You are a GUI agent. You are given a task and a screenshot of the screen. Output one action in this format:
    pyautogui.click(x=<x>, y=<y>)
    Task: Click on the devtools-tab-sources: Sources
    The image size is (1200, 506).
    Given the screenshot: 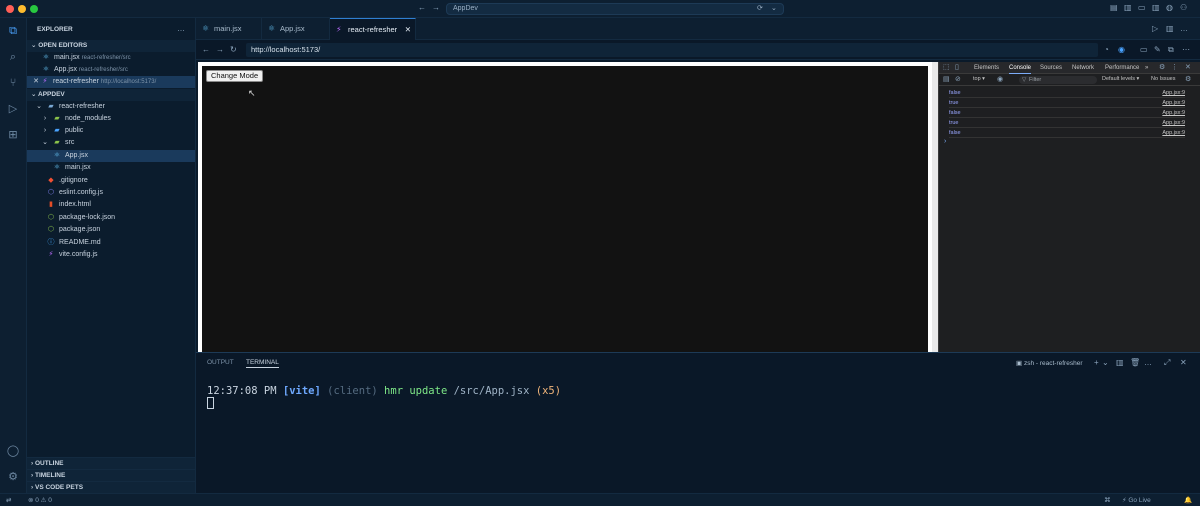 What is the action you would take?
    pyautogui.click(x=1051, y=68)
    